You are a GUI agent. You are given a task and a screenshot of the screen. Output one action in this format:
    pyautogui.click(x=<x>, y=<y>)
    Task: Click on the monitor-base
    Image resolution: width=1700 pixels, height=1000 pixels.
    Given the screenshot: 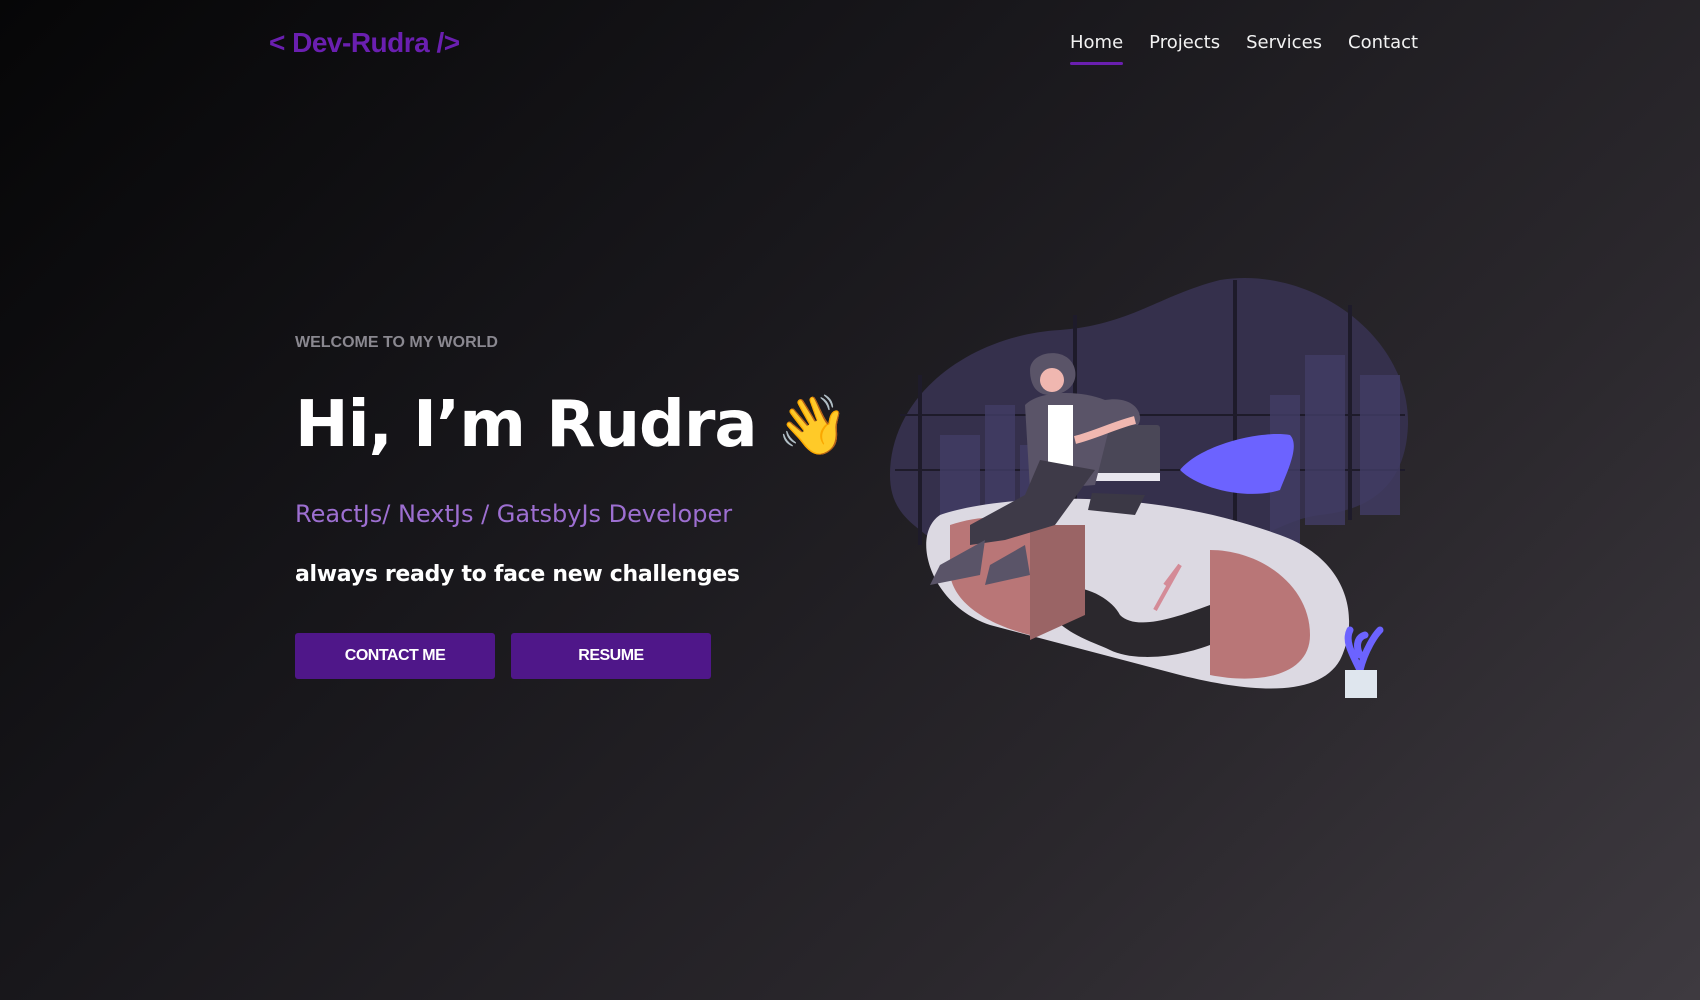 What is the action you would take?
    pyautogui.click(x=1127, y=477)
    